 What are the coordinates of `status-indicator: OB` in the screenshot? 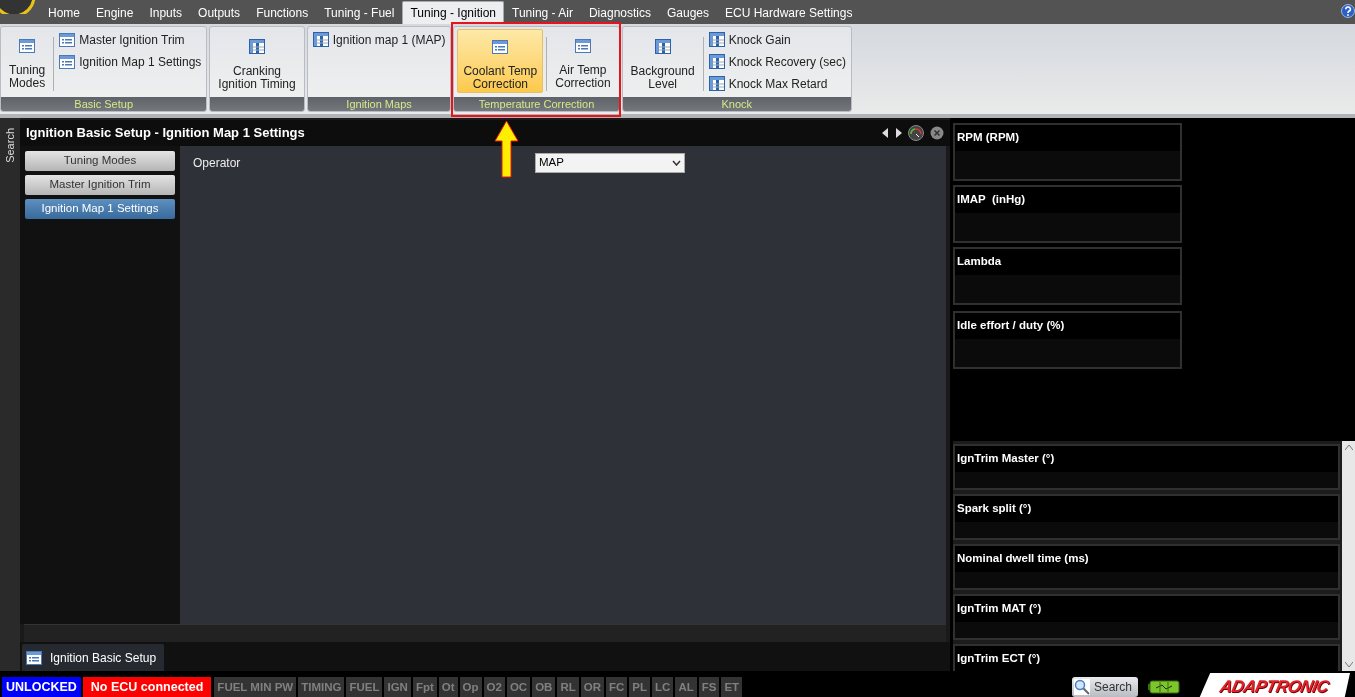 It's located at (544, 687).